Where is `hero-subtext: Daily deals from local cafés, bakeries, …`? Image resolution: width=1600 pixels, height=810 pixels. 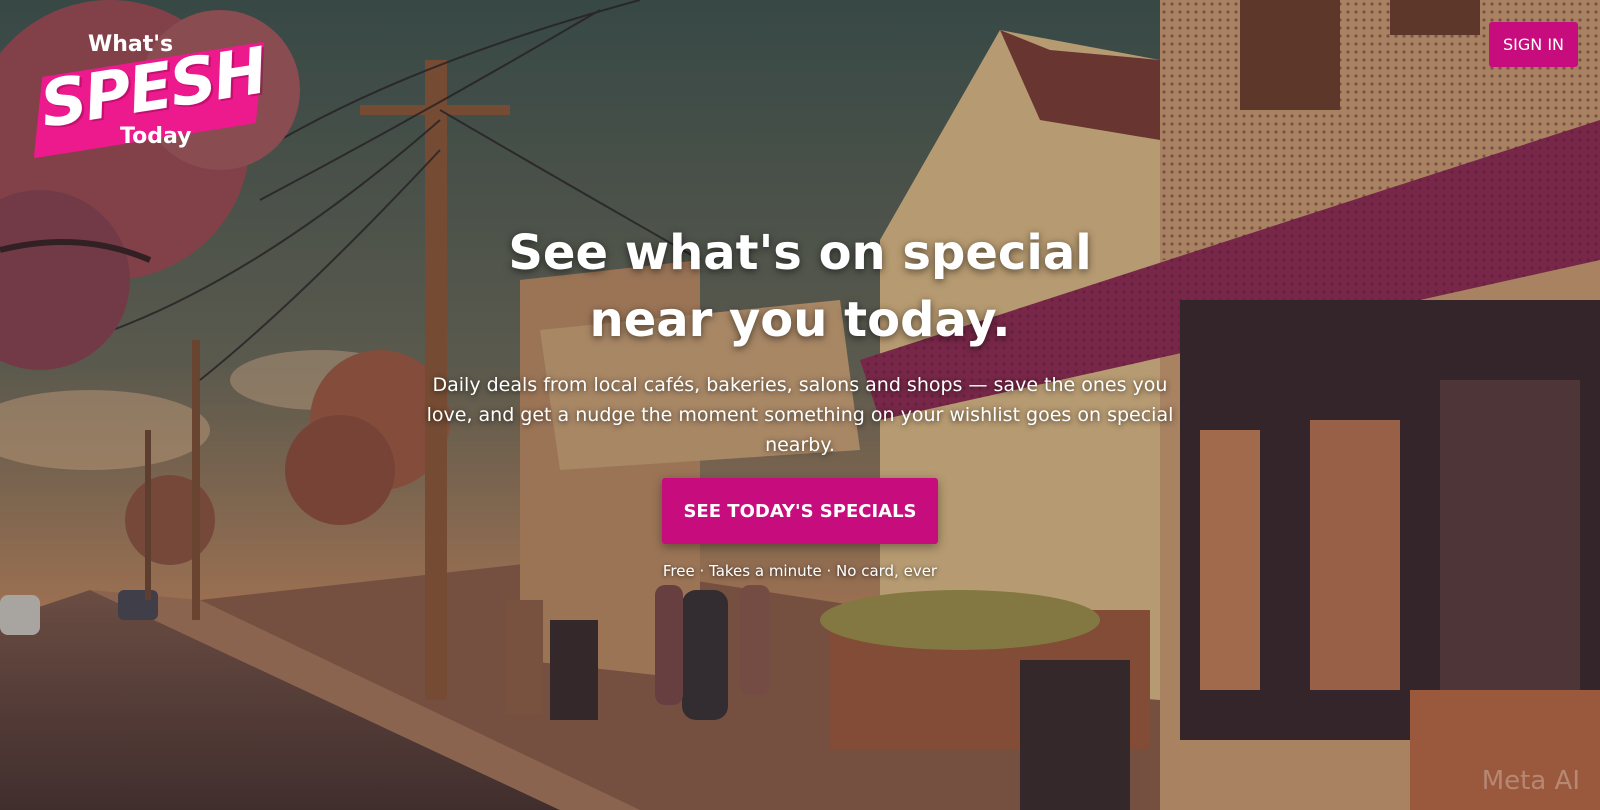
hero-subtext: Daily deals from local cafés, bakeries, … is located at coordinates (800, 415).